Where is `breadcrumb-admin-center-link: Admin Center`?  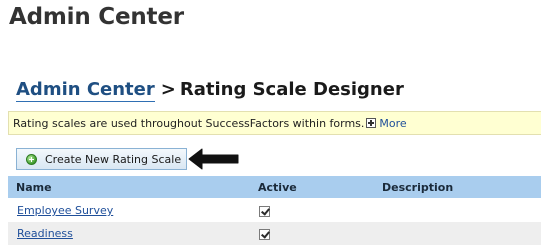
breadcrumb-admin-center-link: Admin Center is located at coordinates (85, 90).